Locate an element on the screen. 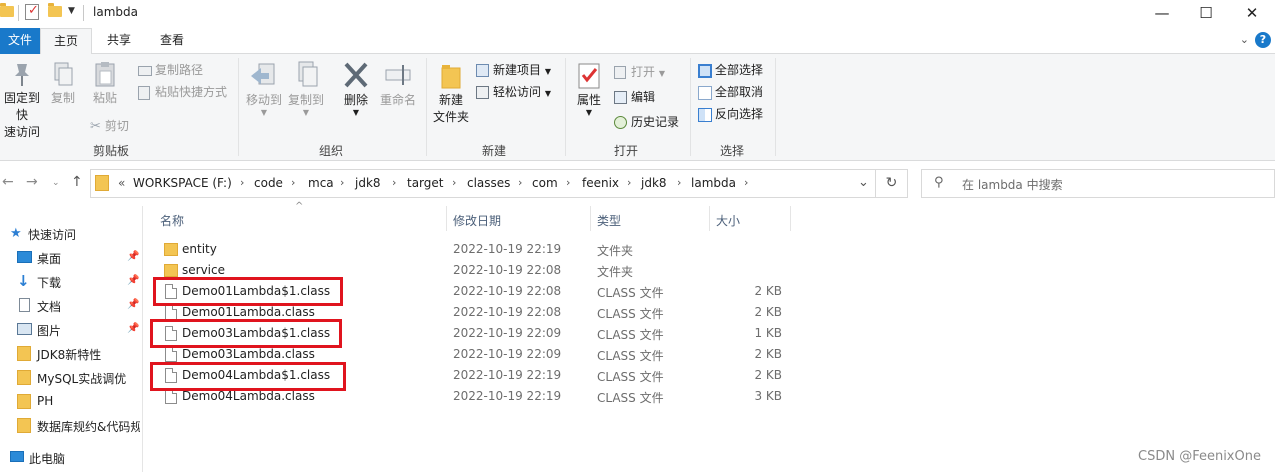 This screenshot has width=1275, height=472. paste-shortcut-button: 粘贴快捷方式 is located at coordinates (182, 92).